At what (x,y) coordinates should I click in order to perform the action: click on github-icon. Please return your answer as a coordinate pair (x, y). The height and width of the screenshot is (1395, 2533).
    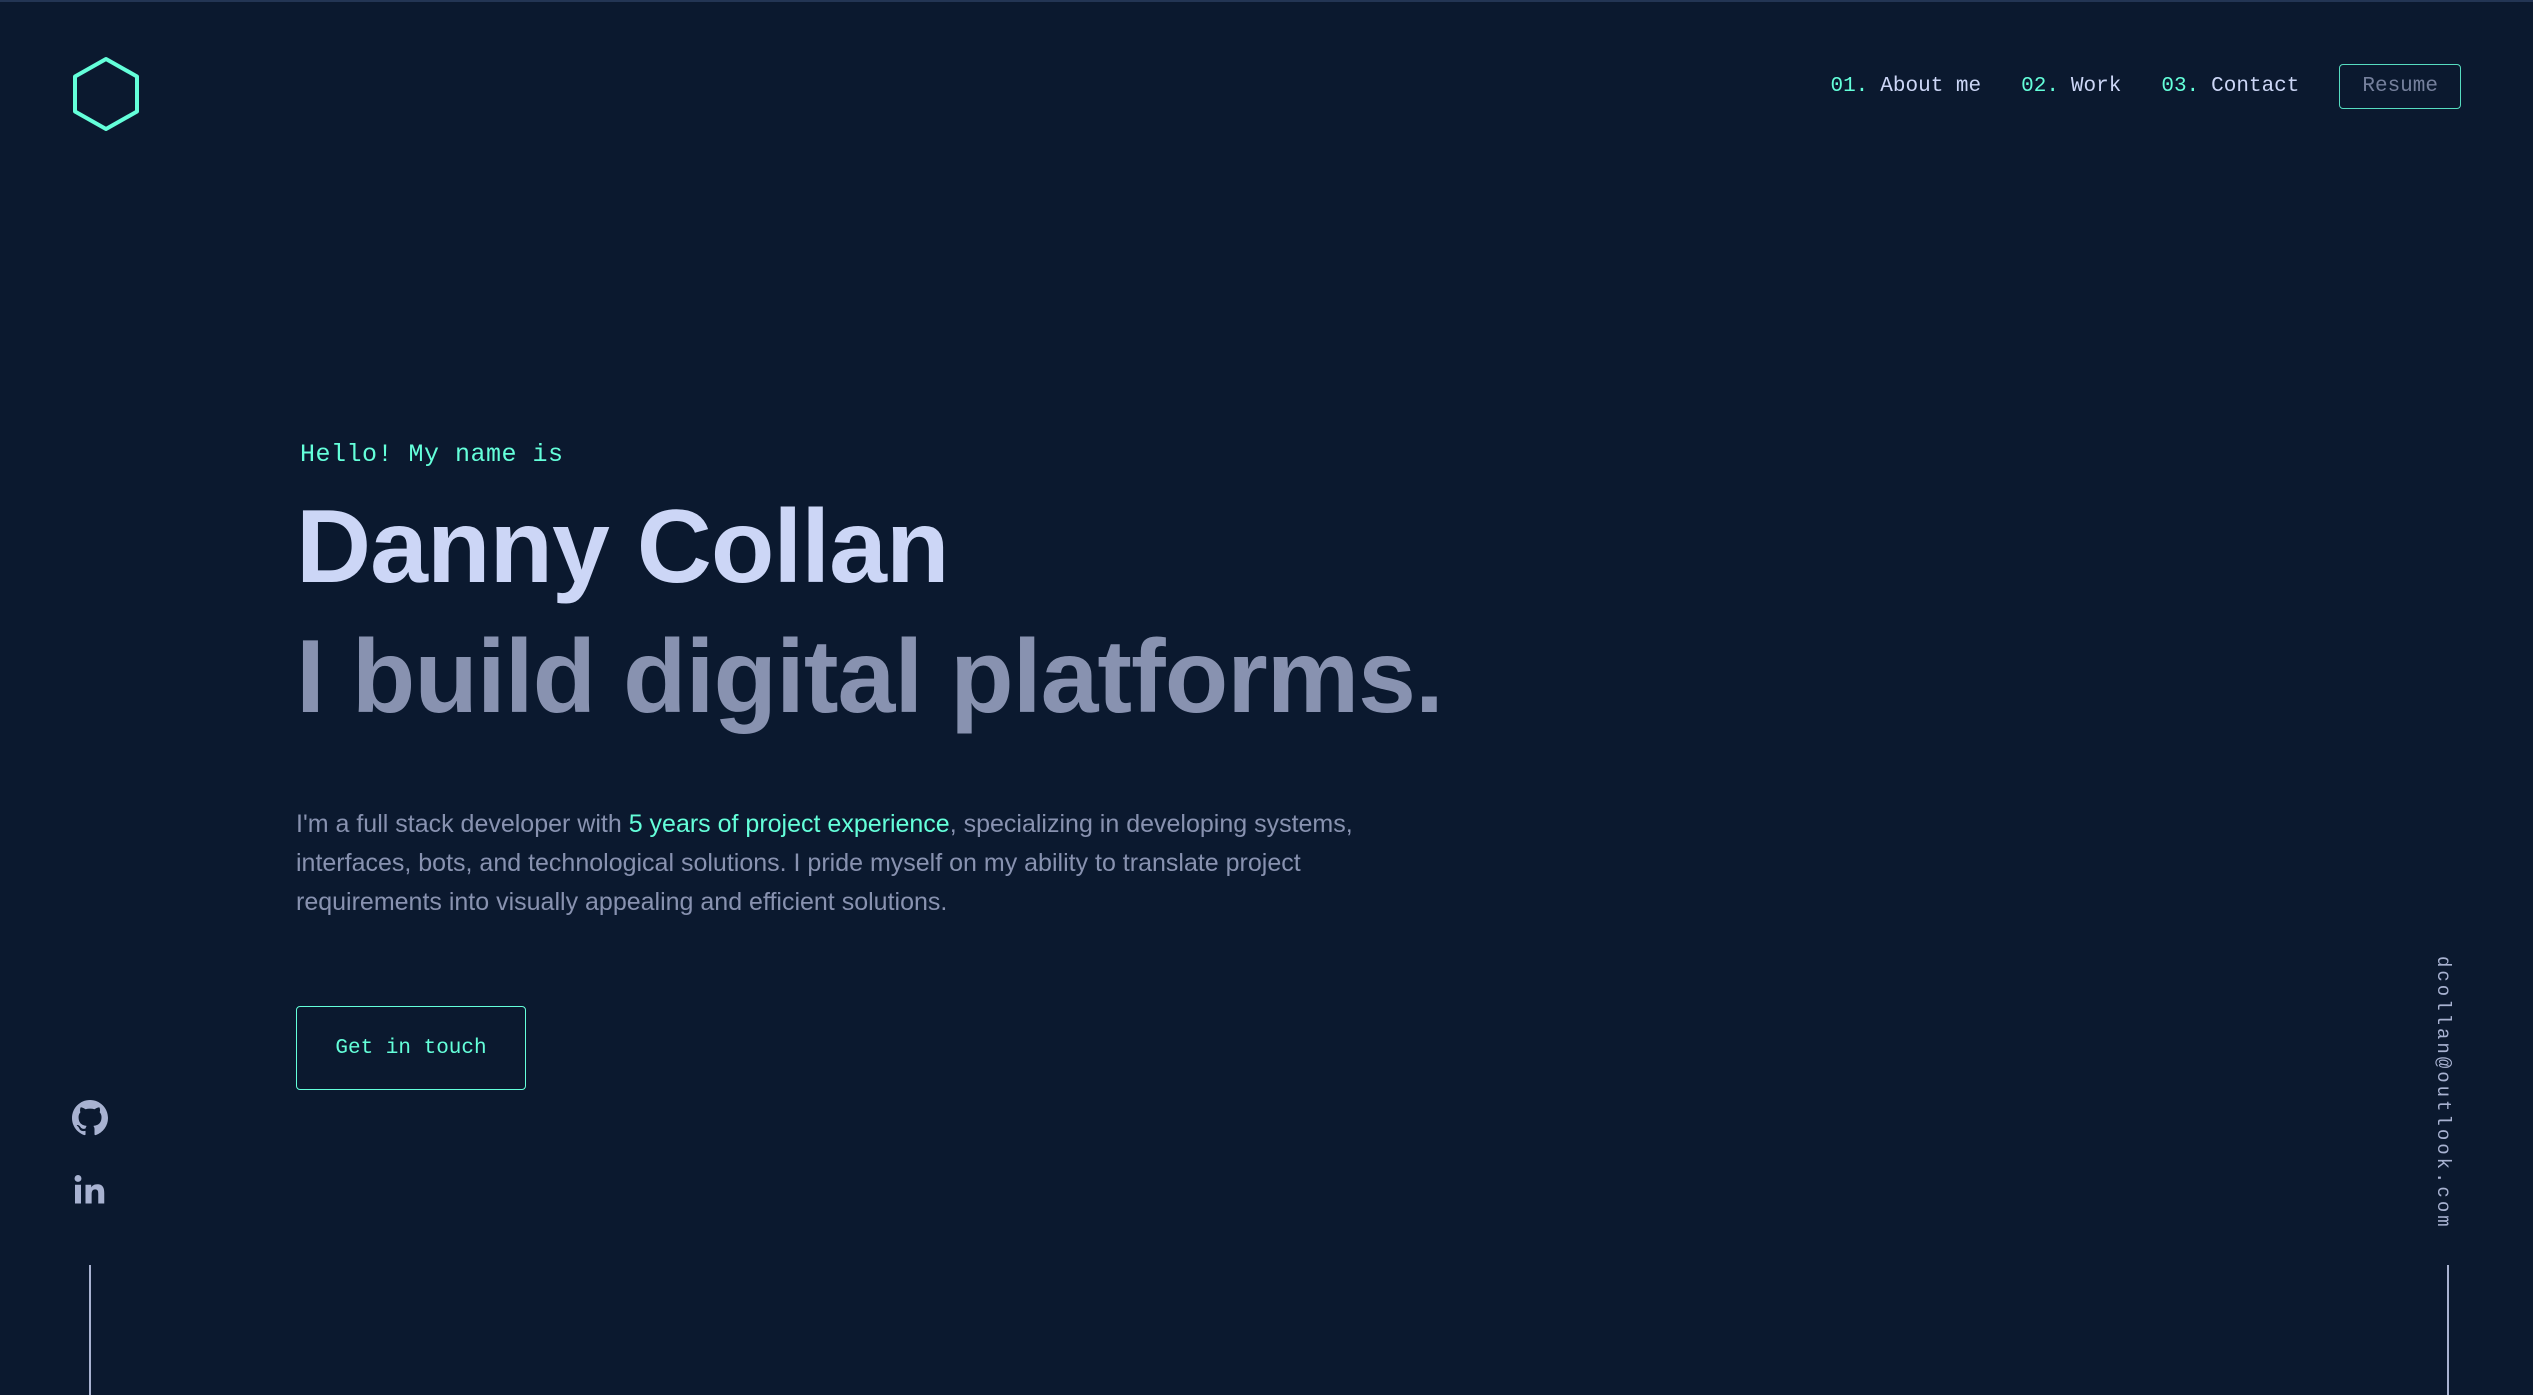
    Looking at the image, I should click on (90, 1118).